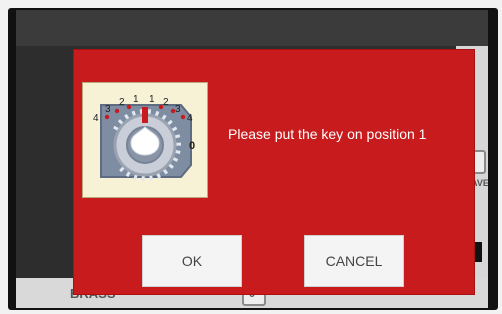 This screenshot has width=502, height=314. I want to click on dial-label-right-2: 2, so click(166, 102).